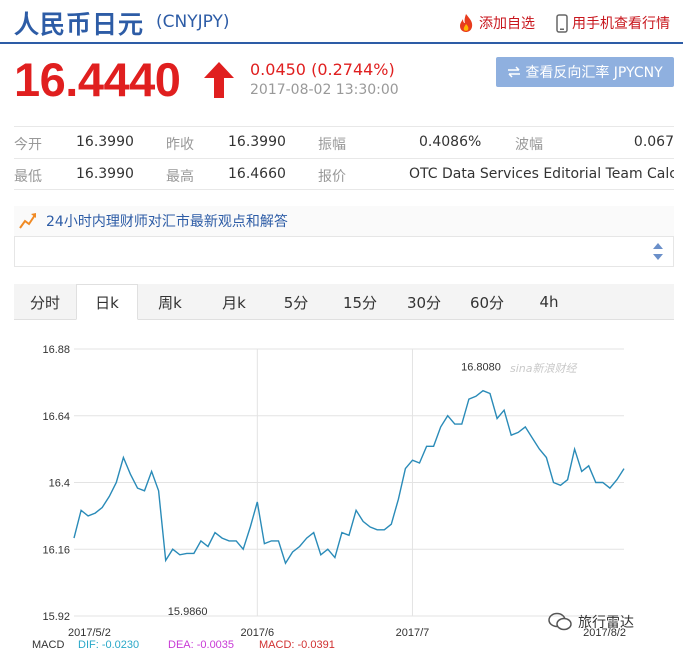 The height and width of the screenshot is (653, 683). I want to click on macd-label: MACD, so click(48, 645).